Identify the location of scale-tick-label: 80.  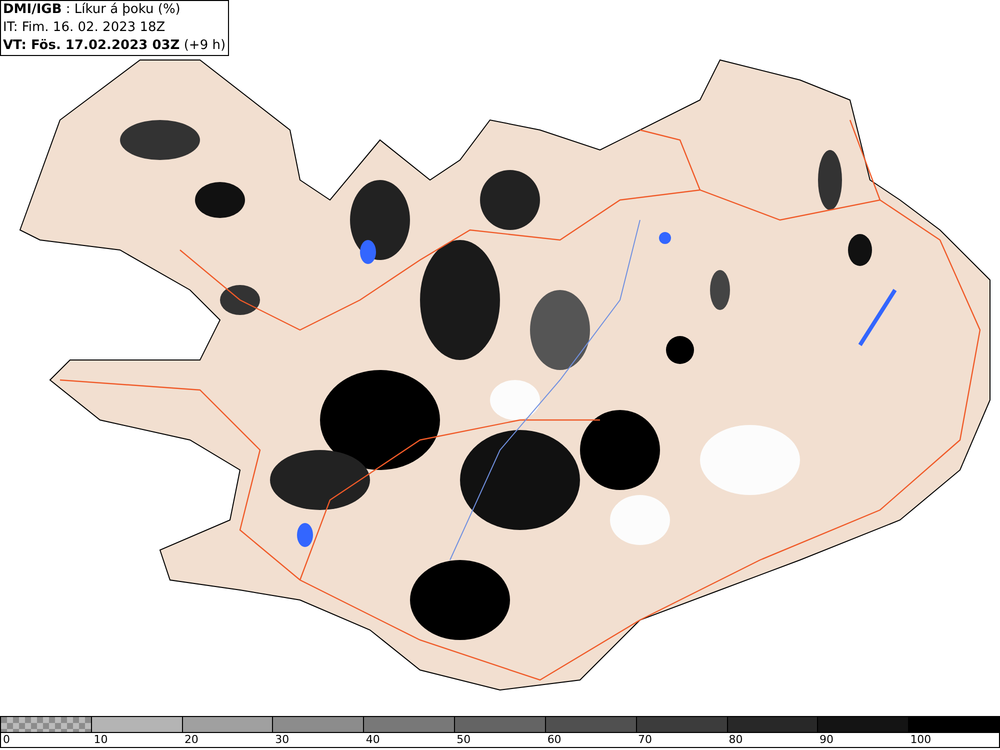
(735, 740).